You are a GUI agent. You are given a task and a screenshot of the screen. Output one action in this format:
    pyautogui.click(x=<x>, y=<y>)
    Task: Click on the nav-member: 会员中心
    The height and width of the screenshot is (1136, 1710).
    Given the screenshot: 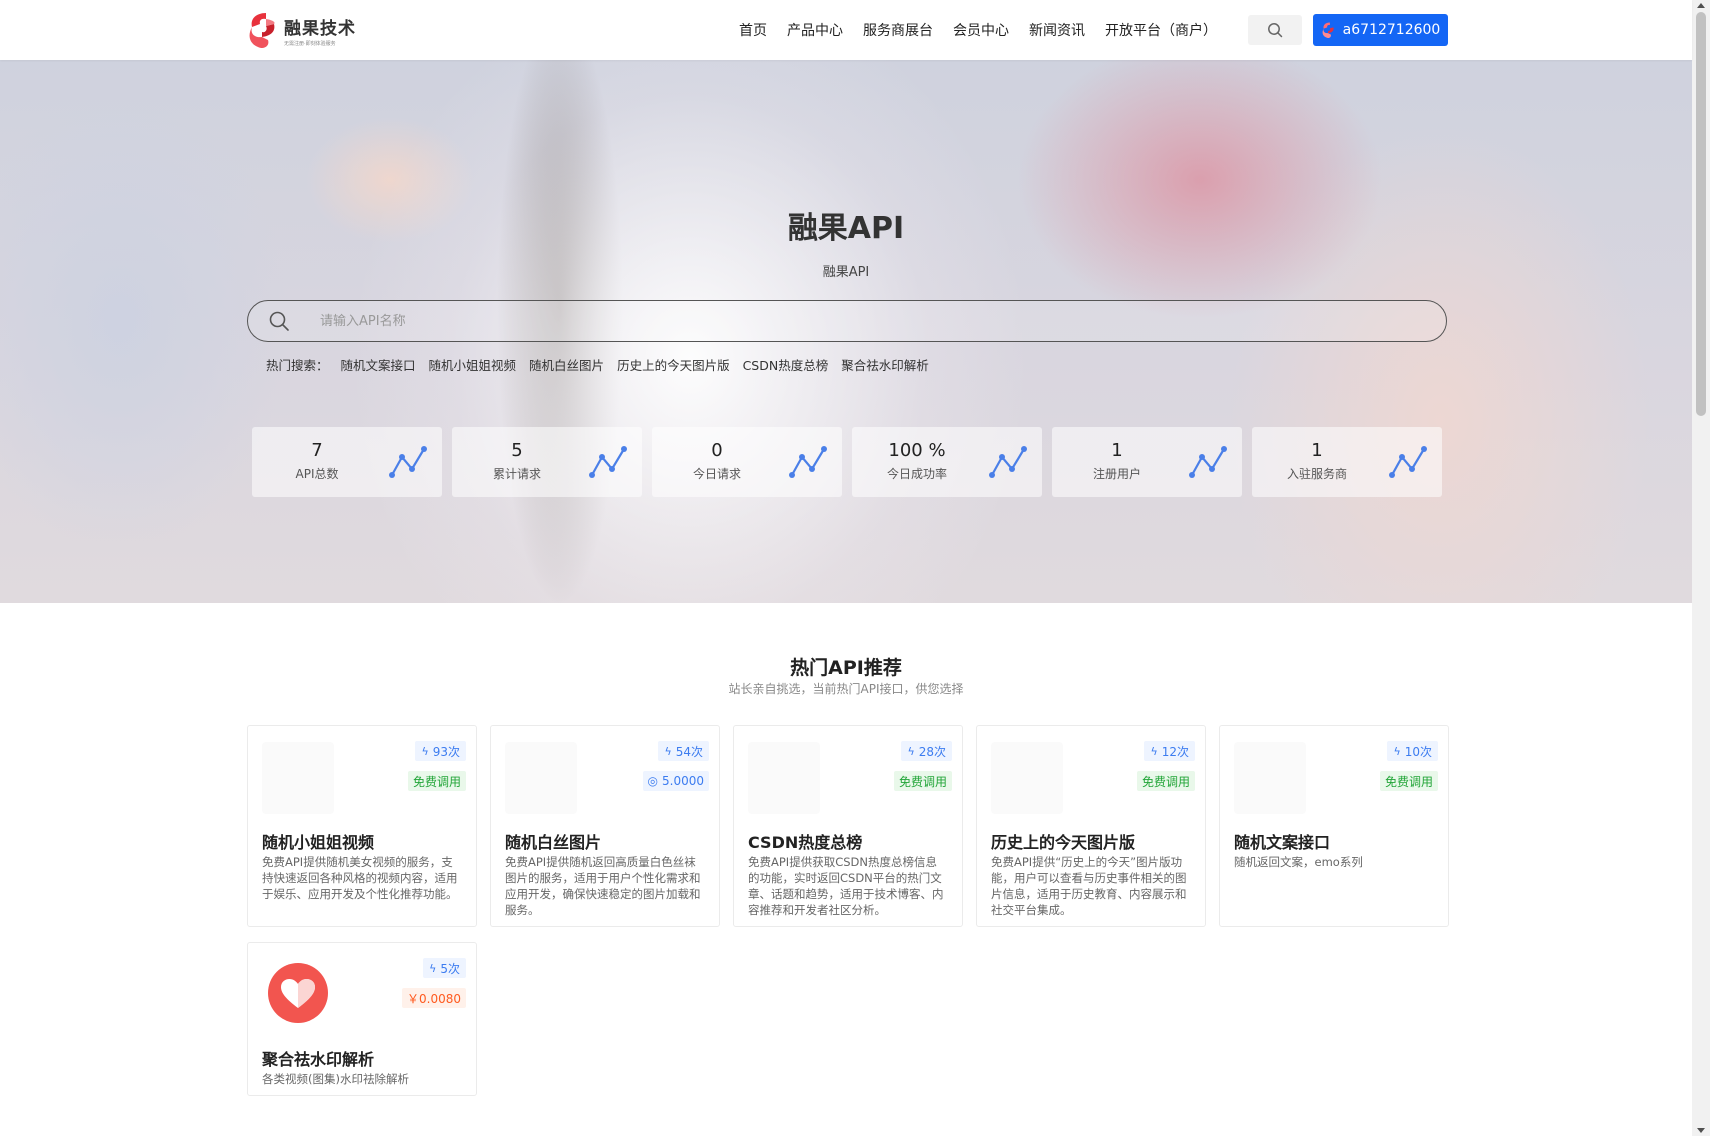 What is the action you would take?
    pyautogui.click(x=981, y=30)
    